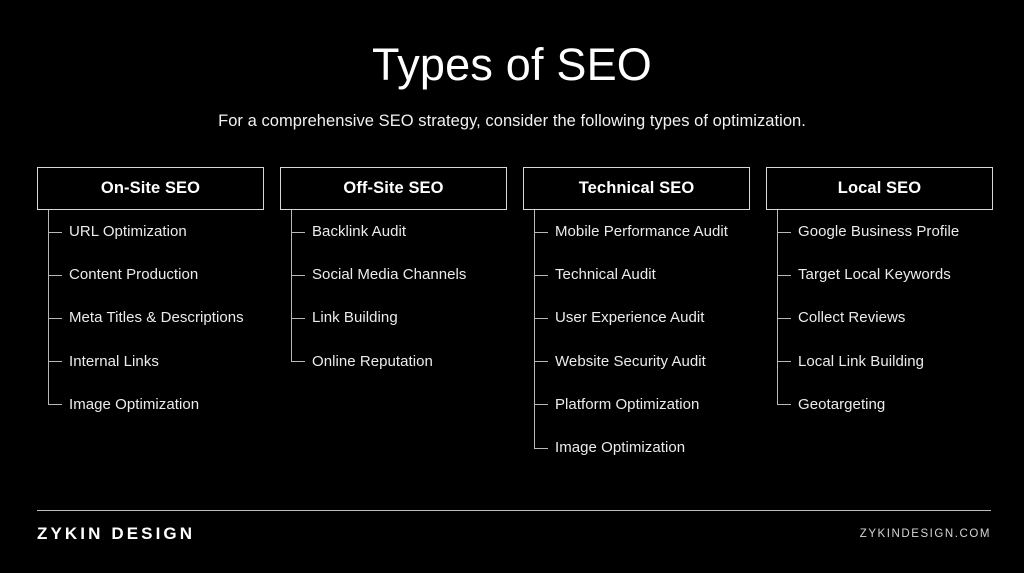  I want to click on tree-item: Technical Audit, so click(636, 274).